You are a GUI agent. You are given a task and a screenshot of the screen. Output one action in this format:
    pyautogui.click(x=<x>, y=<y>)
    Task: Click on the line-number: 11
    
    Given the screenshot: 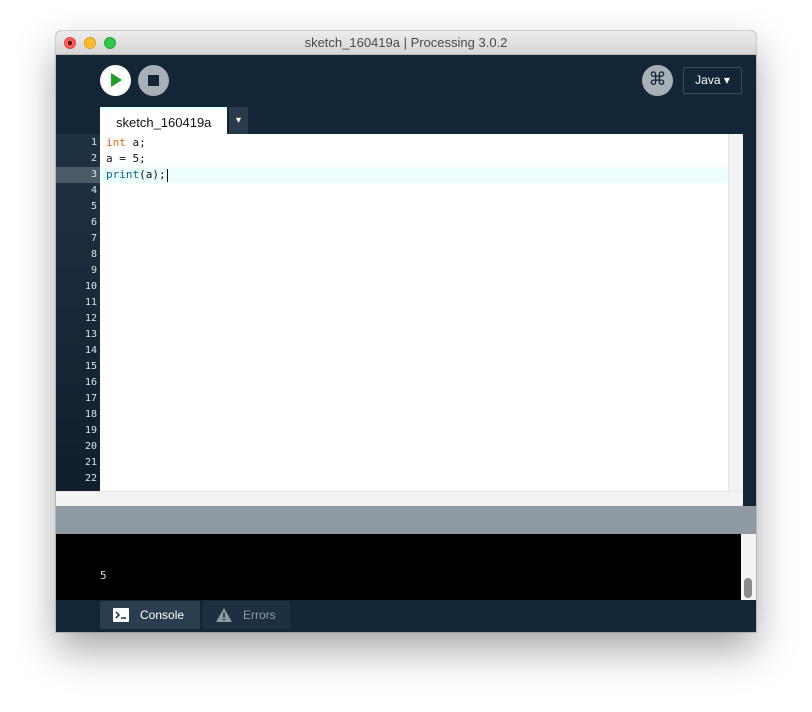 What is the action you would take?
    pyautogui.click(x=90, y=302)
    